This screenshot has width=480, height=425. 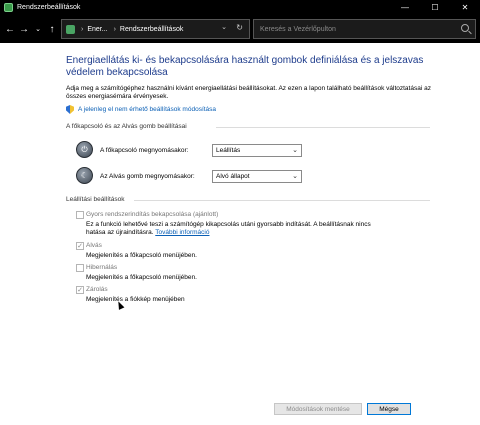 What do you see at coordinates (405, 7) in the screenshot?
I see `minimize-button: —` at bounding box center [405, 7].